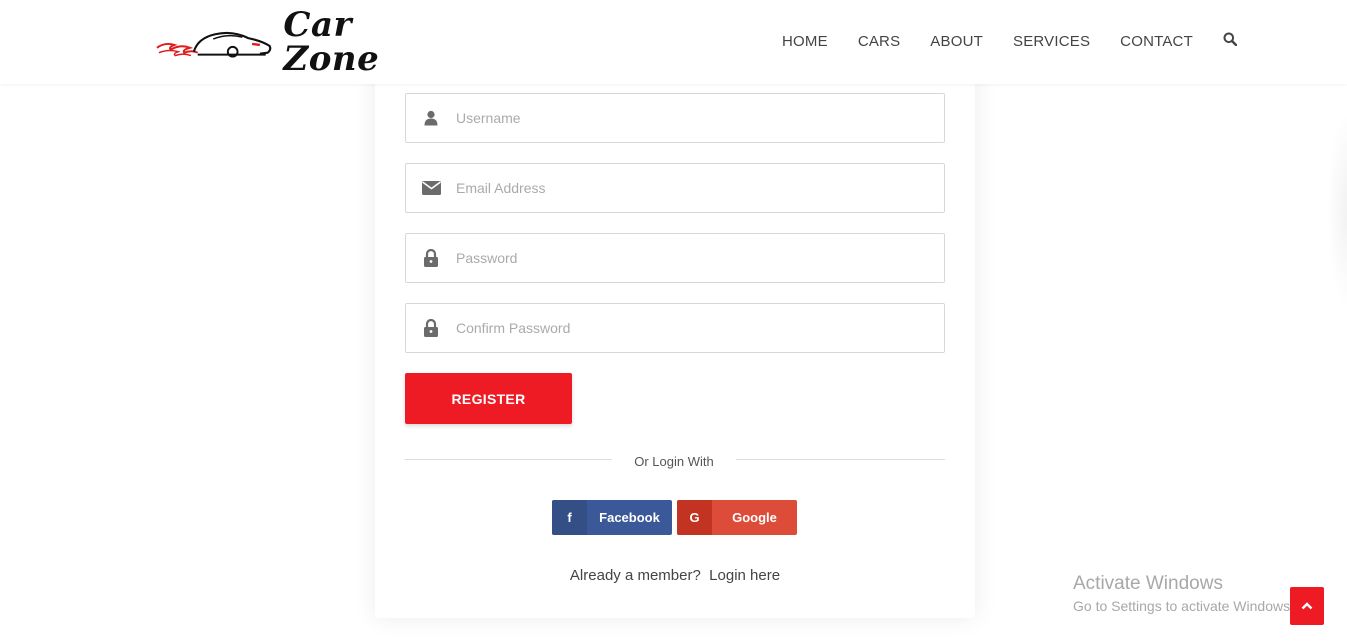 Image resolution: width=1347 pixels, height=641 pixels. I want to click on divider-right, so click(840, 459).